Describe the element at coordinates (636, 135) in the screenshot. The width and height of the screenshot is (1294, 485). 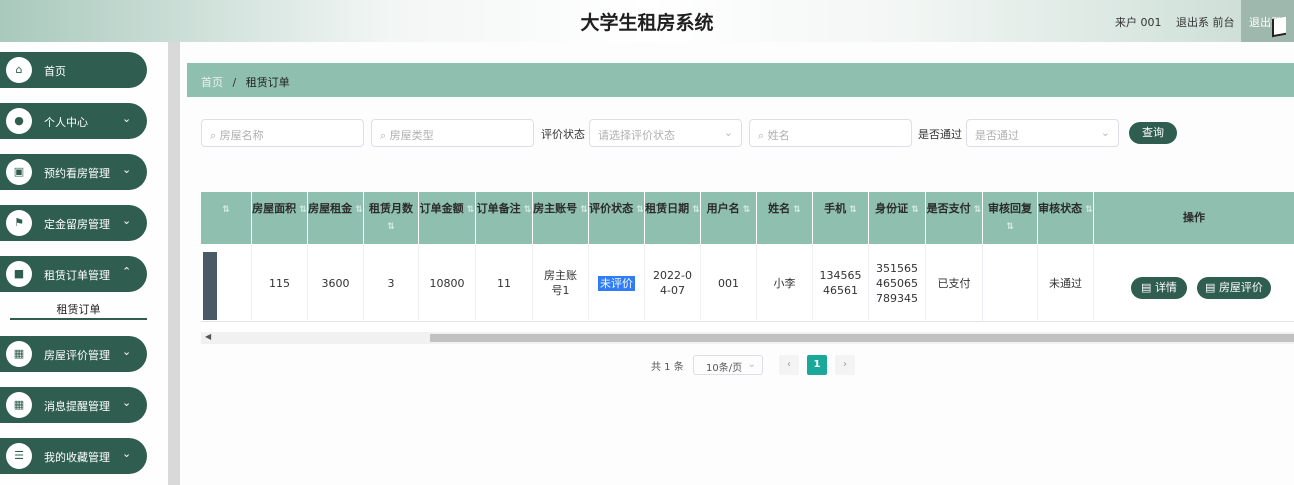
I see `eval-status-placeholder: 请选择评价状态` at that location.